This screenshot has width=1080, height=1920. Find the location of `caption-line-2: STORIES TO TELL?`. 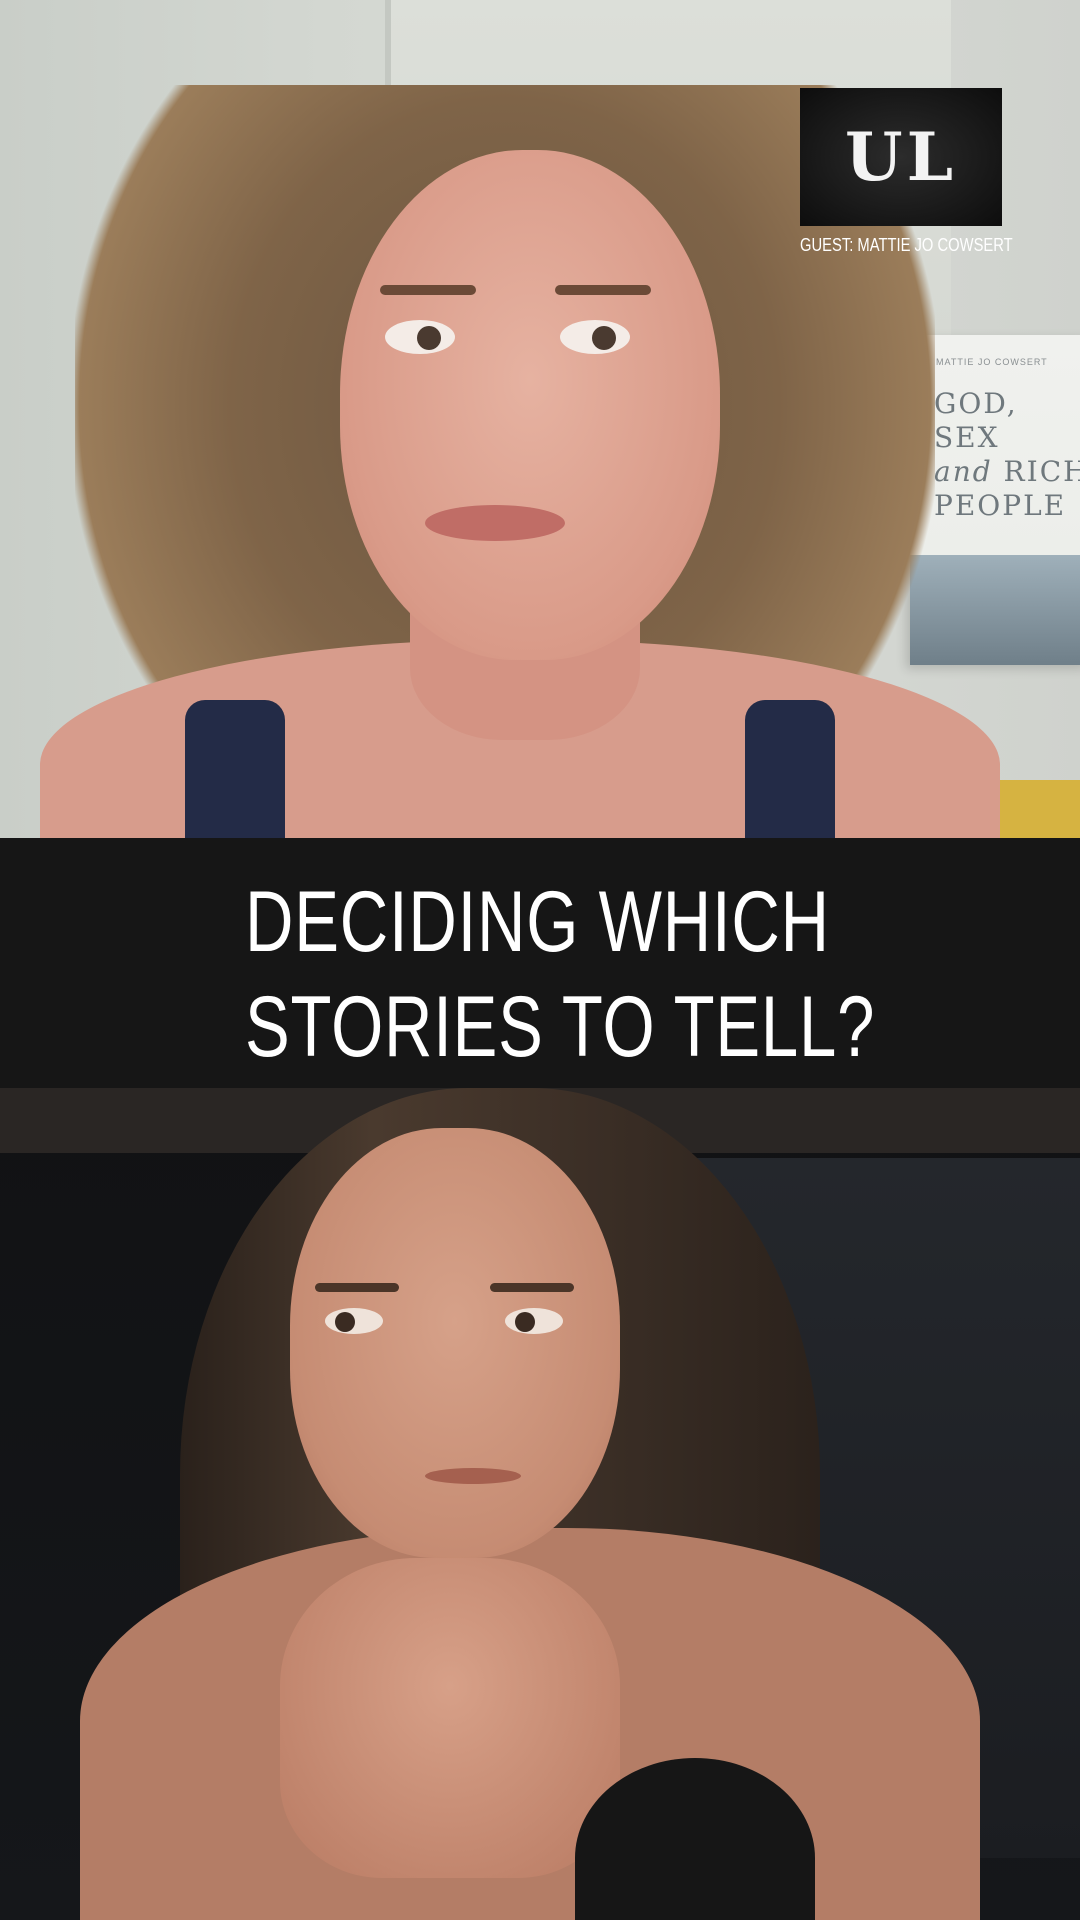

caption-line-2: STORIES TO TELL? is located at coordinates (560, 1027).